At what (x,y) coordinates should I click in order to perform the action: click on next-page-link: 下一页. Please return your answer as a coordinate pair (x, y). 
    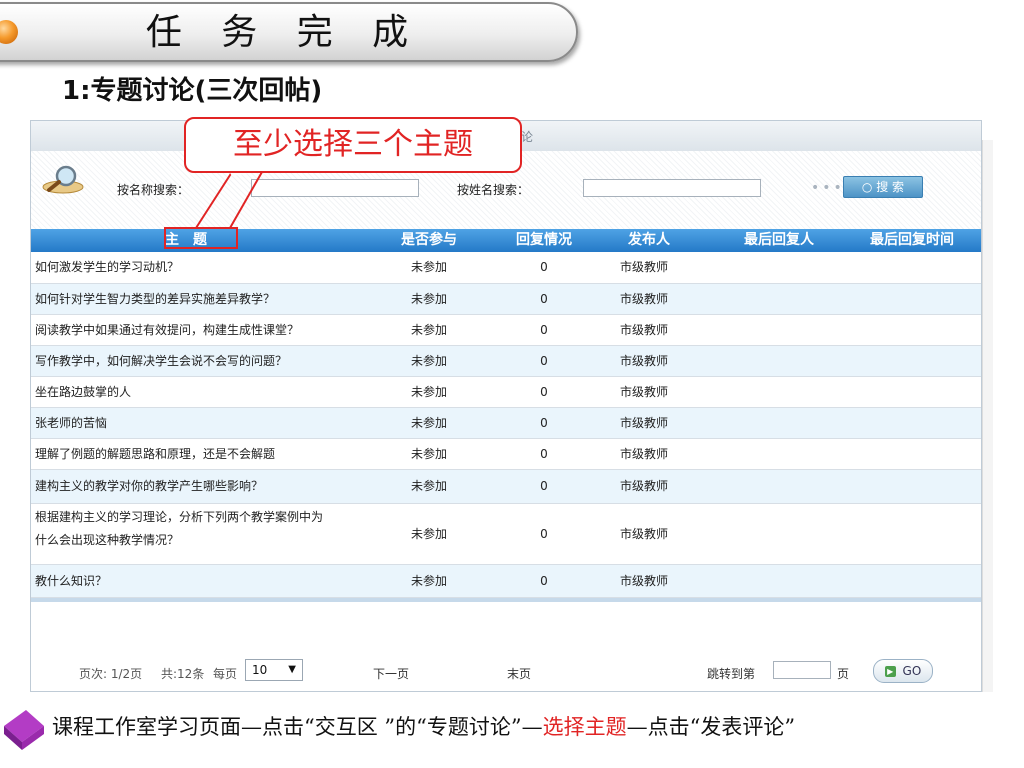
    Looking at the image, I should click on (391, 673).